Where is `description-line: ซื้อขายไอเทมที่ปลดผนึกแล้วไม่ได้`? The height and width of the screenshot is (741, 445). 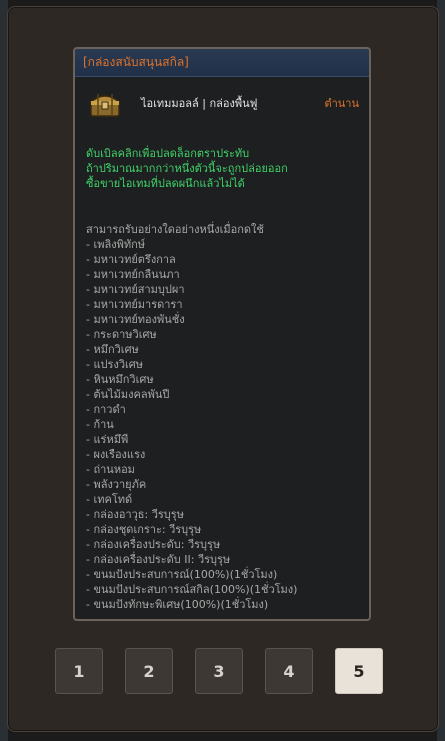 description-line: ซื้อขายไอเทมที่ปลดผนึกแล้วไม่ได้ is located at coordinates (165, 183).